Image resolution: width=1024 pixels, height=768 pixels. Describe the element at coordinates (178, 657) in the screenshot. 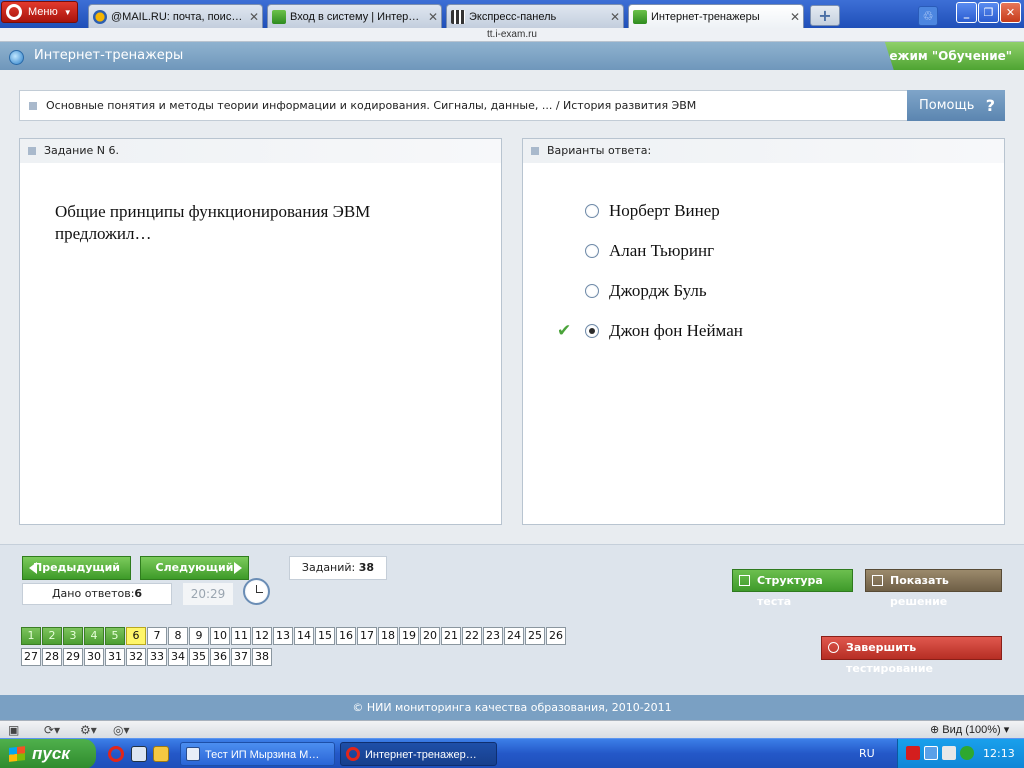

I see `question-number: 34` at that location.